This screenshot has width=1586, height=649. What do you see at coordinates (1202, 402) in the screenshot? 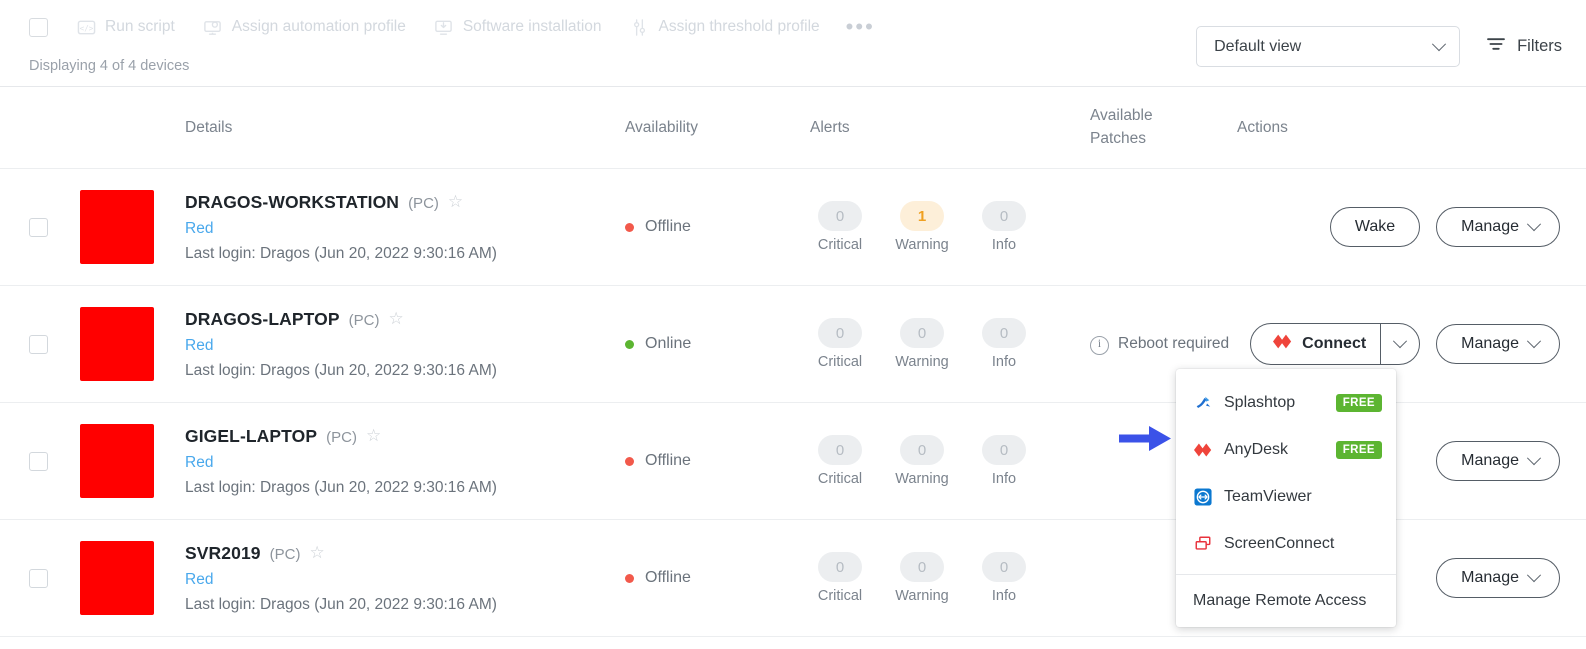
I see `splashtop-icon` at bounding box center [1202, 402].